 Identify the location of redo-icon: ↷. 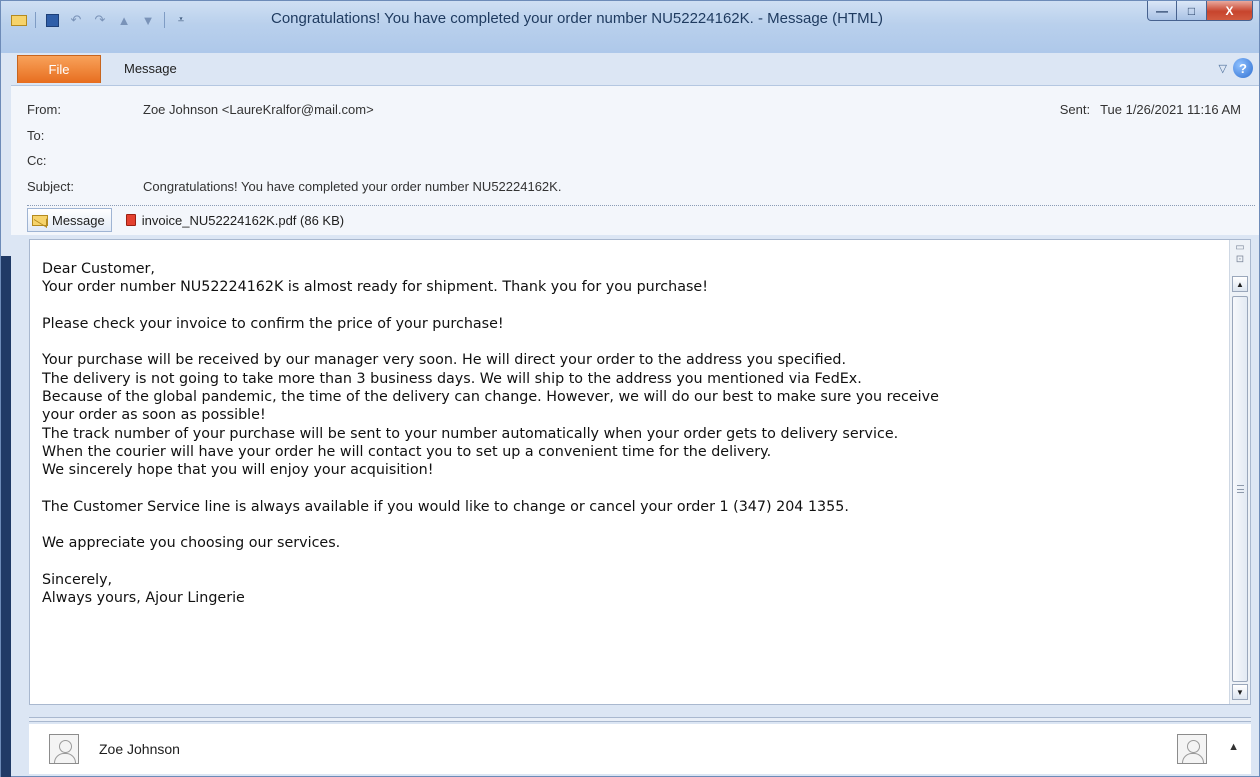
(100, 20).